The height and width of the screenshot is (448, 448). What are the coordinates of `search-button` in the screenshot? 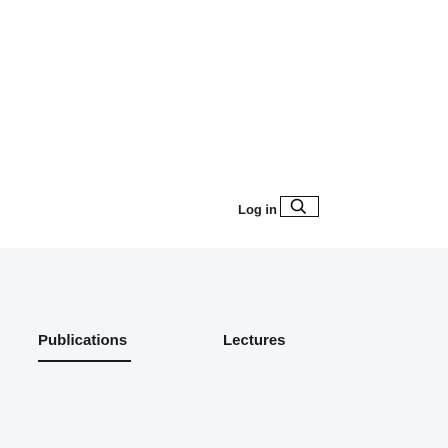 It's located at (299, 206).